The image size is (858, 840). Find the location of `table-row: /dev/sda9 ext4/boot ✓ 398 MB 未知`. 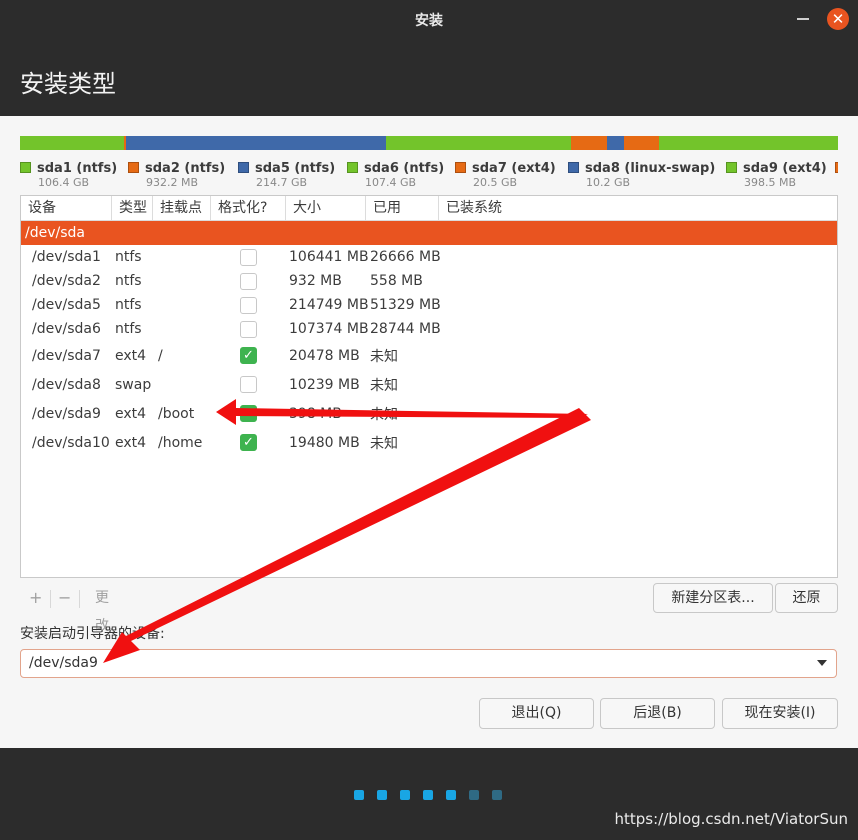

table-row: /dev/sda9 ext4/boot ✓ 398 MB 未知 is located at coordinates (429, 413).